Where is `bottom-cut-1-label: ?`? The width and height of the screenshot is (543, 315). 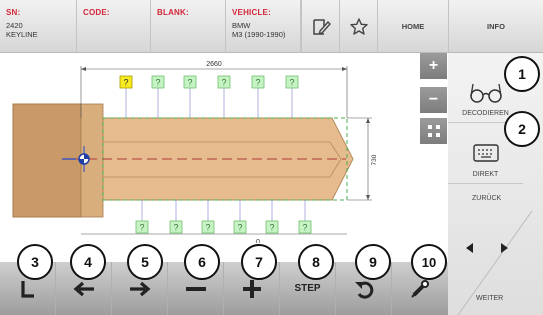 bottom-cut-1-label: ? is located at coordinates (141, 228).